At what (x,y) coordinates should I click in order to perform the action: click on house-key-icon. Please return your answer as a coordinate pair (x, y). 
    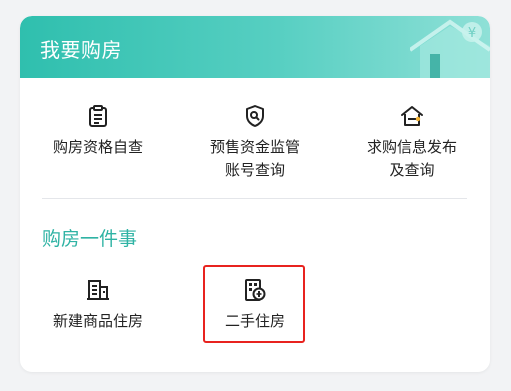
    Looking at the image, I should click on (412, 116).